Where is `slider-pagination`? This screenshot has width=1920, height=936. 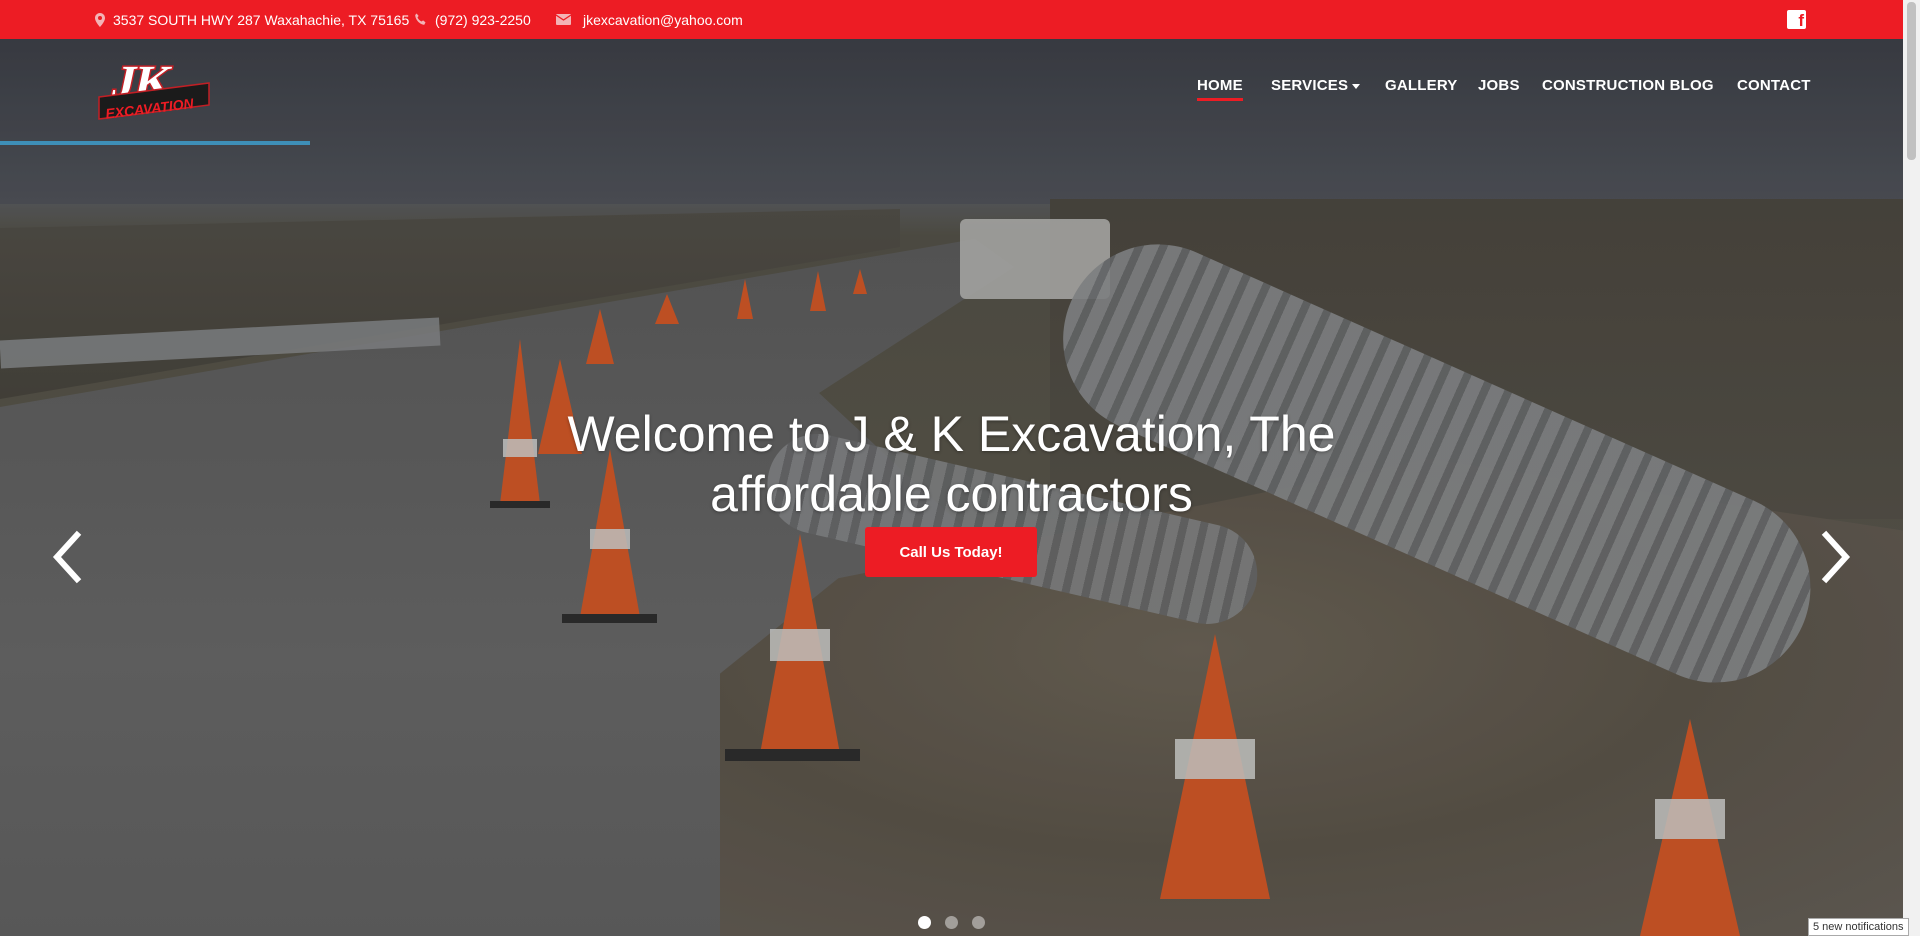 slider-pagination is located at coordinates (951, 922).